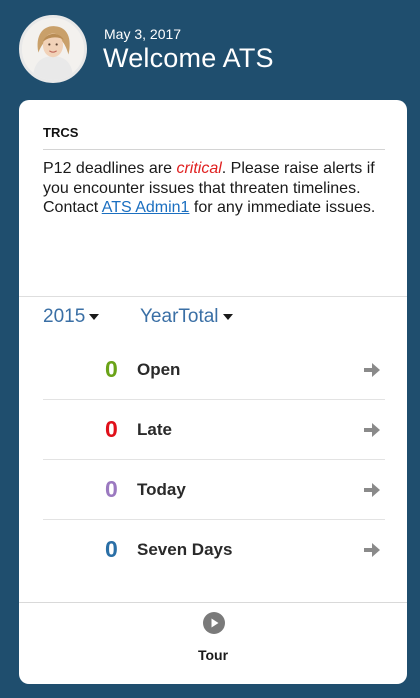  I want to click on status-row-late: 0 Late, so click(214, 430).